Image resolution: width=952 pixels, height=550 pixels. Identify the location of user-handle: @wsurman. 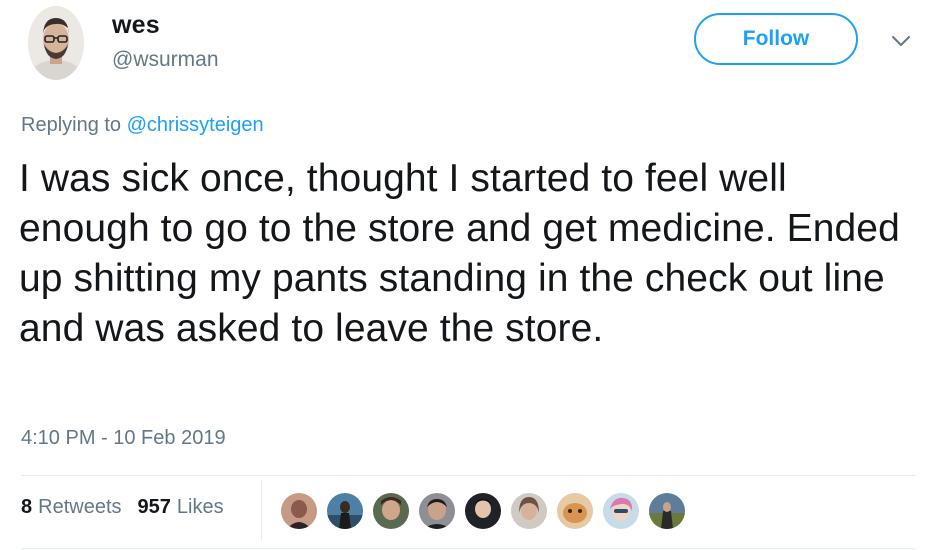
(165, 60).